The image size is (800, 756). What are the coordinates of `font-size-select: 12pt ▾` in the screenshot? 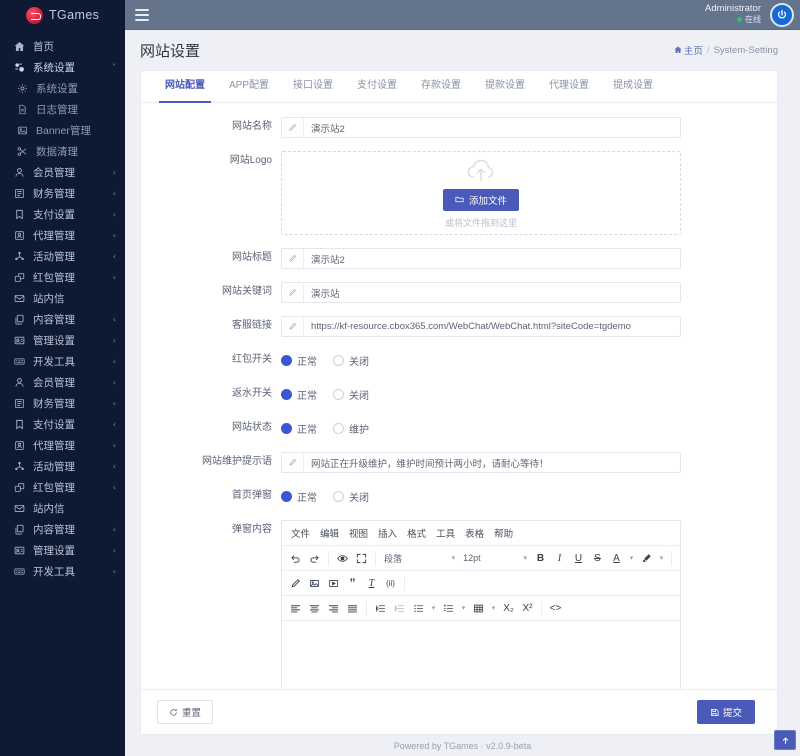 It's located at (495, 558).